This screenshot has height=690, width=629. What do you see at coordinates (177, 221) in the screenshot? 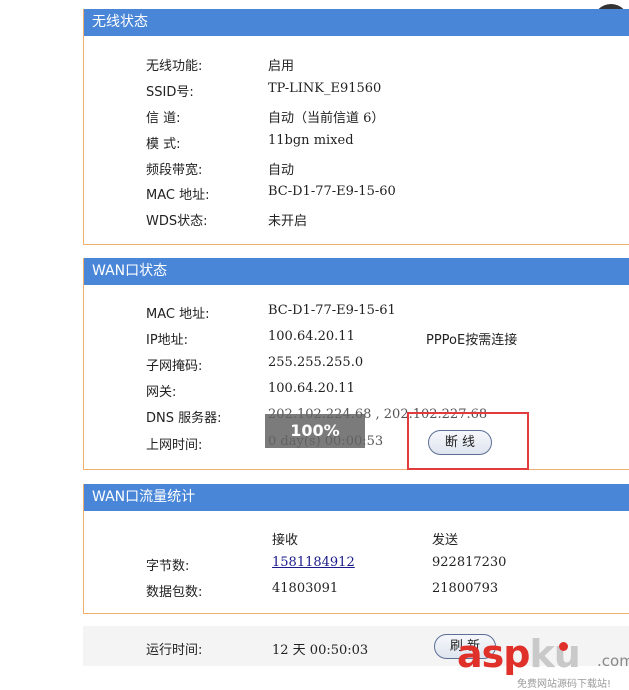
I see `wds-label: WDS状态:` at bounding box center [177, 221].